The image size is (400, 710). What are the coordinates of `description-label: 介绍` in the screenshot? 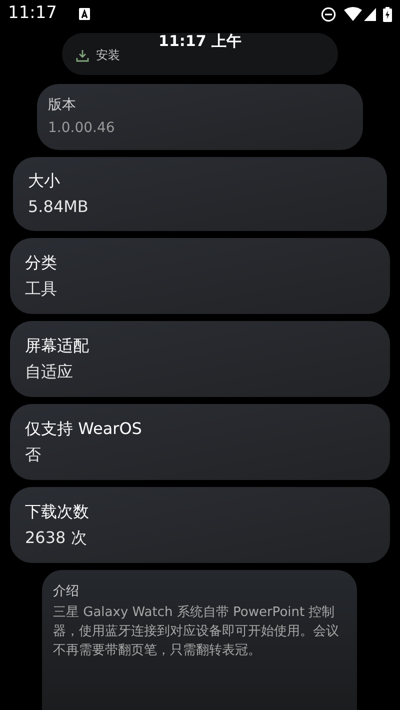 It's located at (66, 592).